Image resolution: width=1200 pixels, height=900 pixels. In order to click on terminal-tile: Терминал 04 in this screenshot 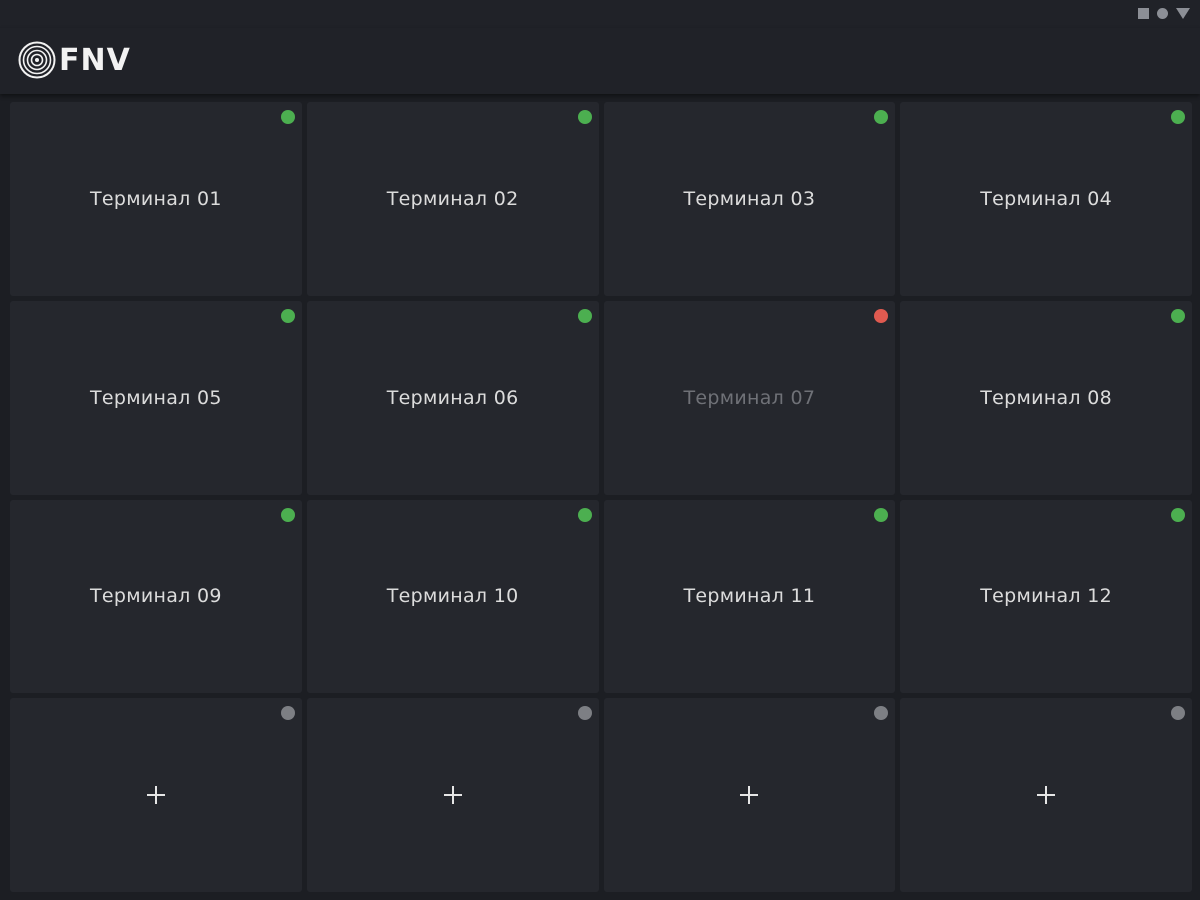, I will do `click(1046, 199)`.